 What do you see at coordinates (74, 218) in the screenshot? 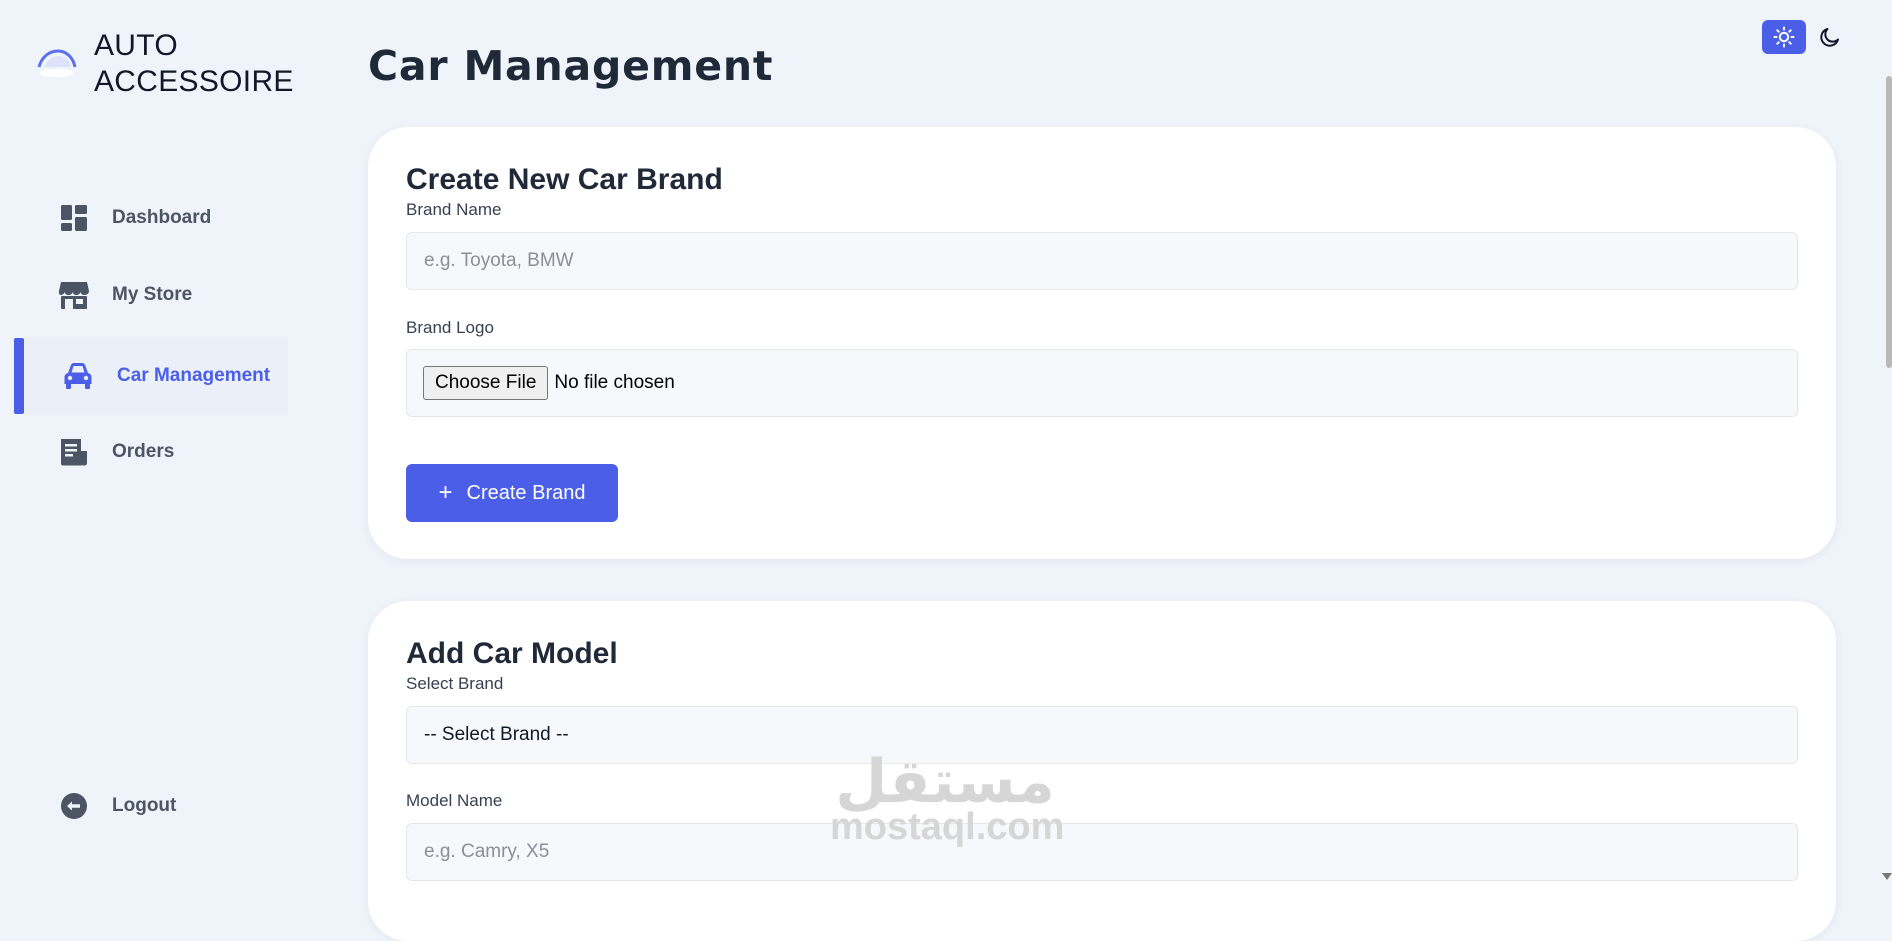
I see `dashboard-icon` at bounding box center [74, 218].